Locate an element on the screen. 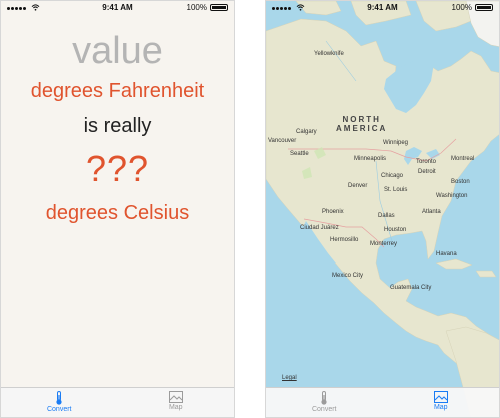  map-label-vancouver: Vancouver is located at coordinates (282, 141).